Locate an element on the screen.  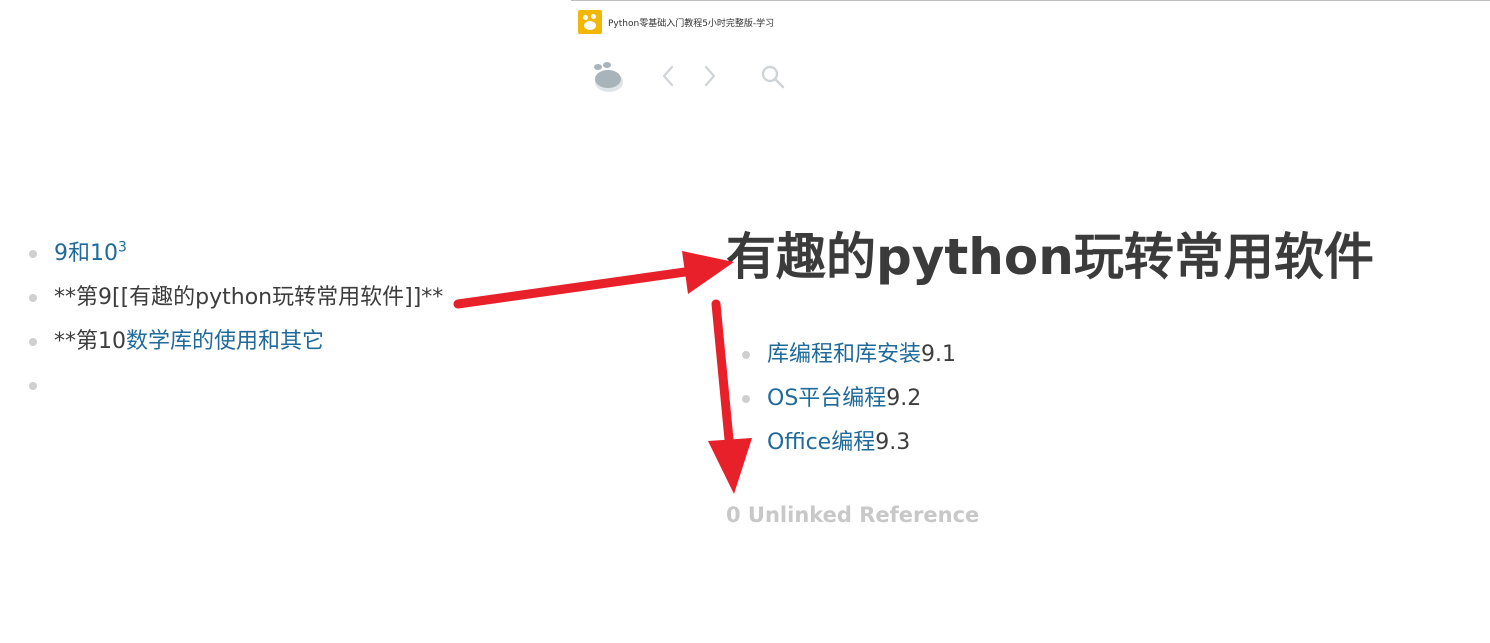
search-icon is located at coordinates (773, 77).